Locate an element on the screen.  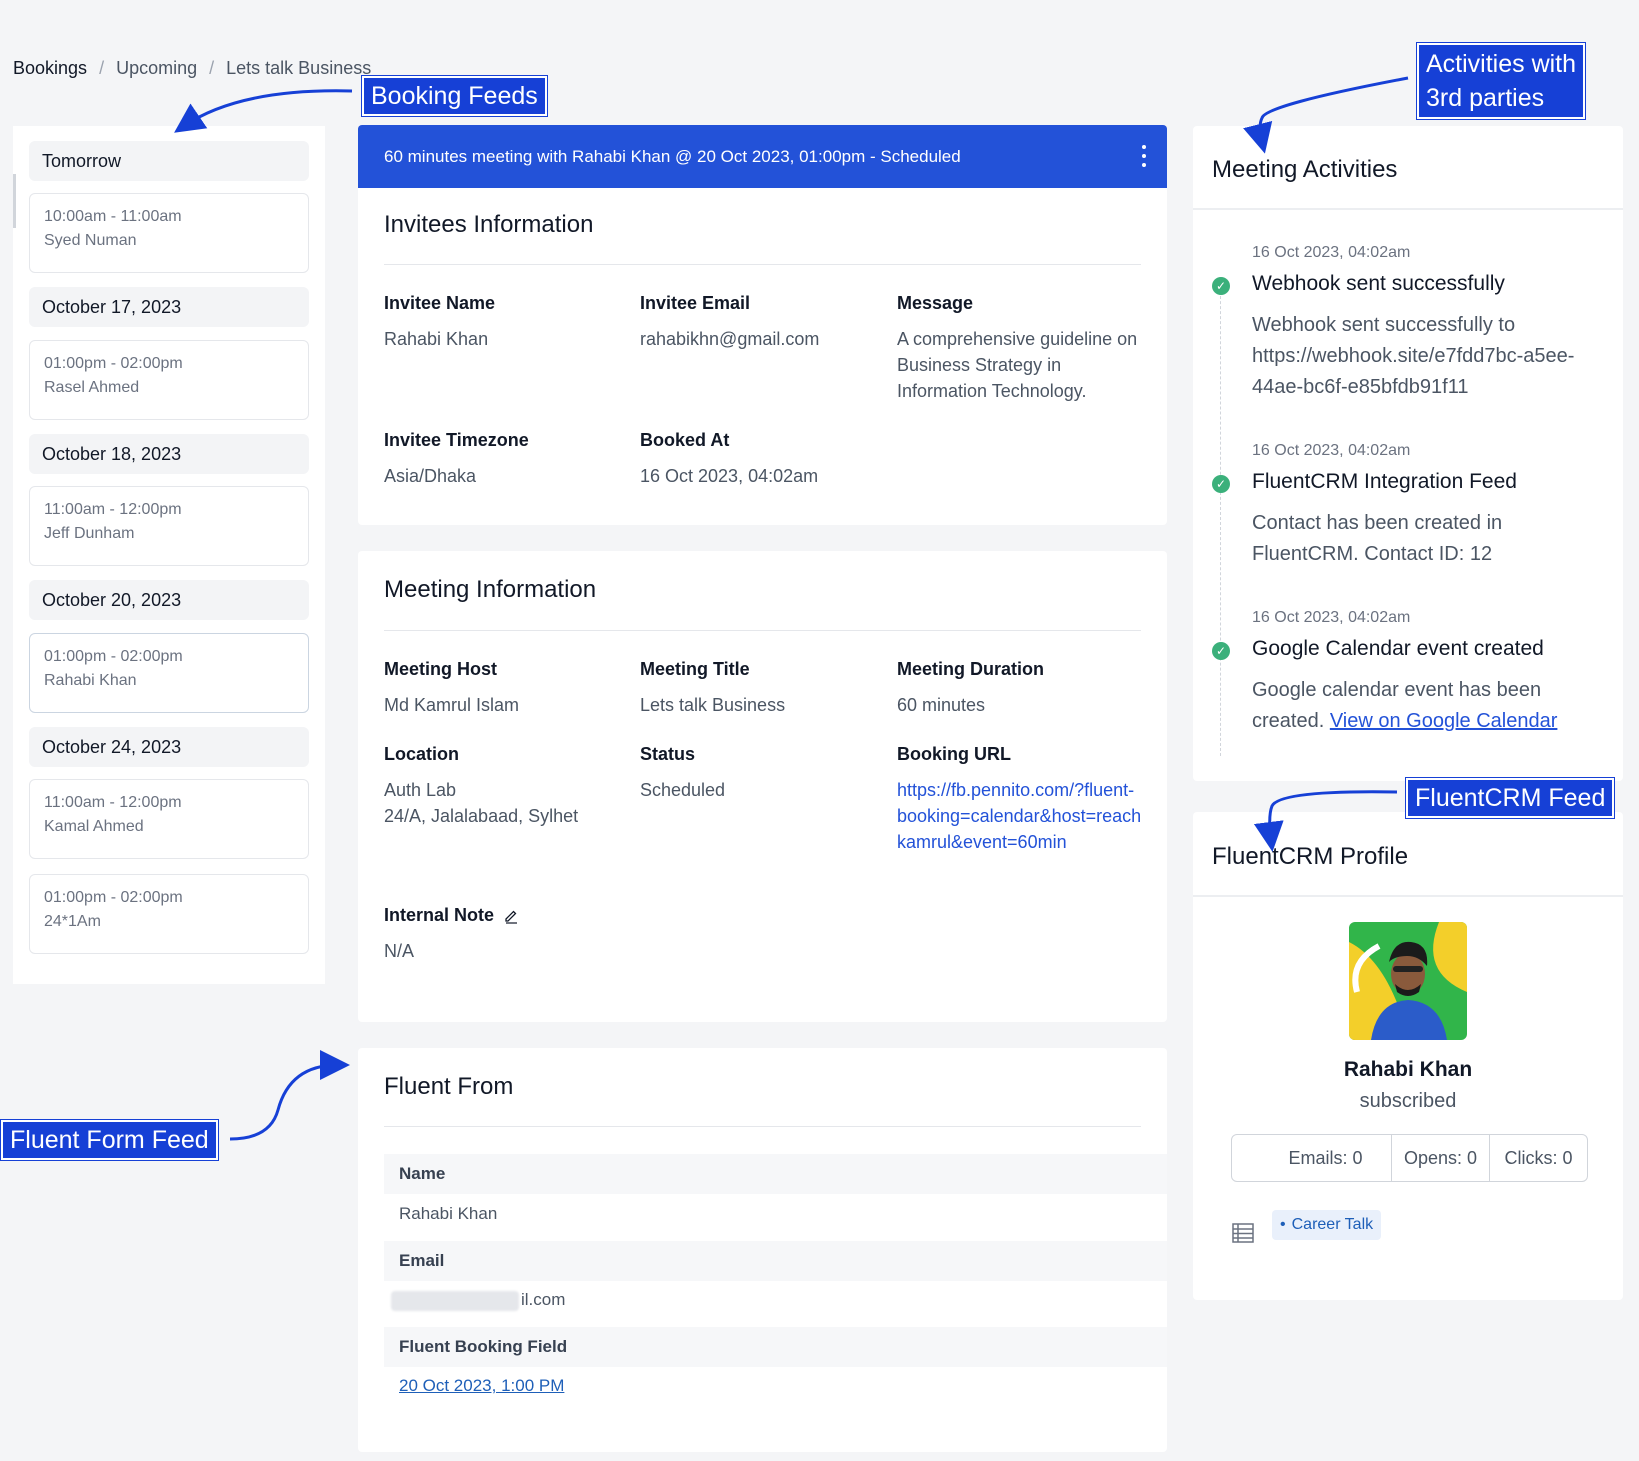
stat-clicks: Clicks: 0 is located at coordinates (1537, 1158).